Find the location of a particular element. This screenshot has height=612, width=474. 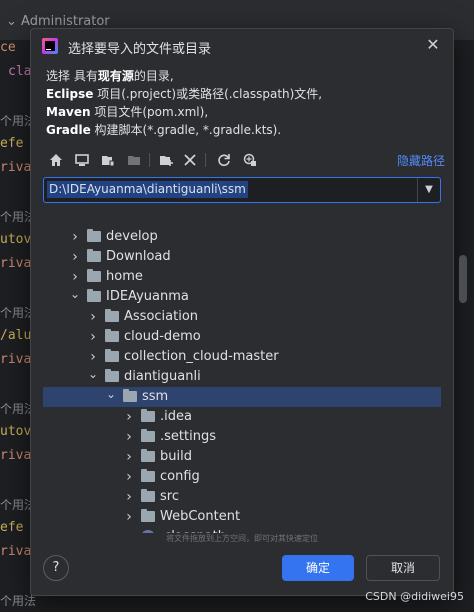

tree-row: › config is located at coordinates (242, 477).